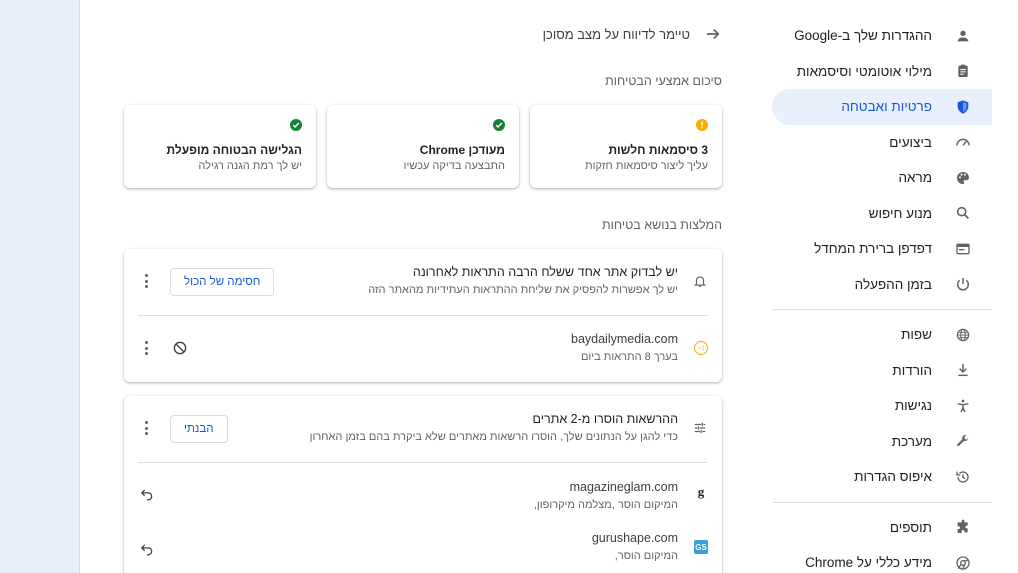  Describe the element at coordinates (605, 419) in the screenshot. I see `permissions-removed-title: ההרשאות הוסרו מ-2 אתרים` at that location.